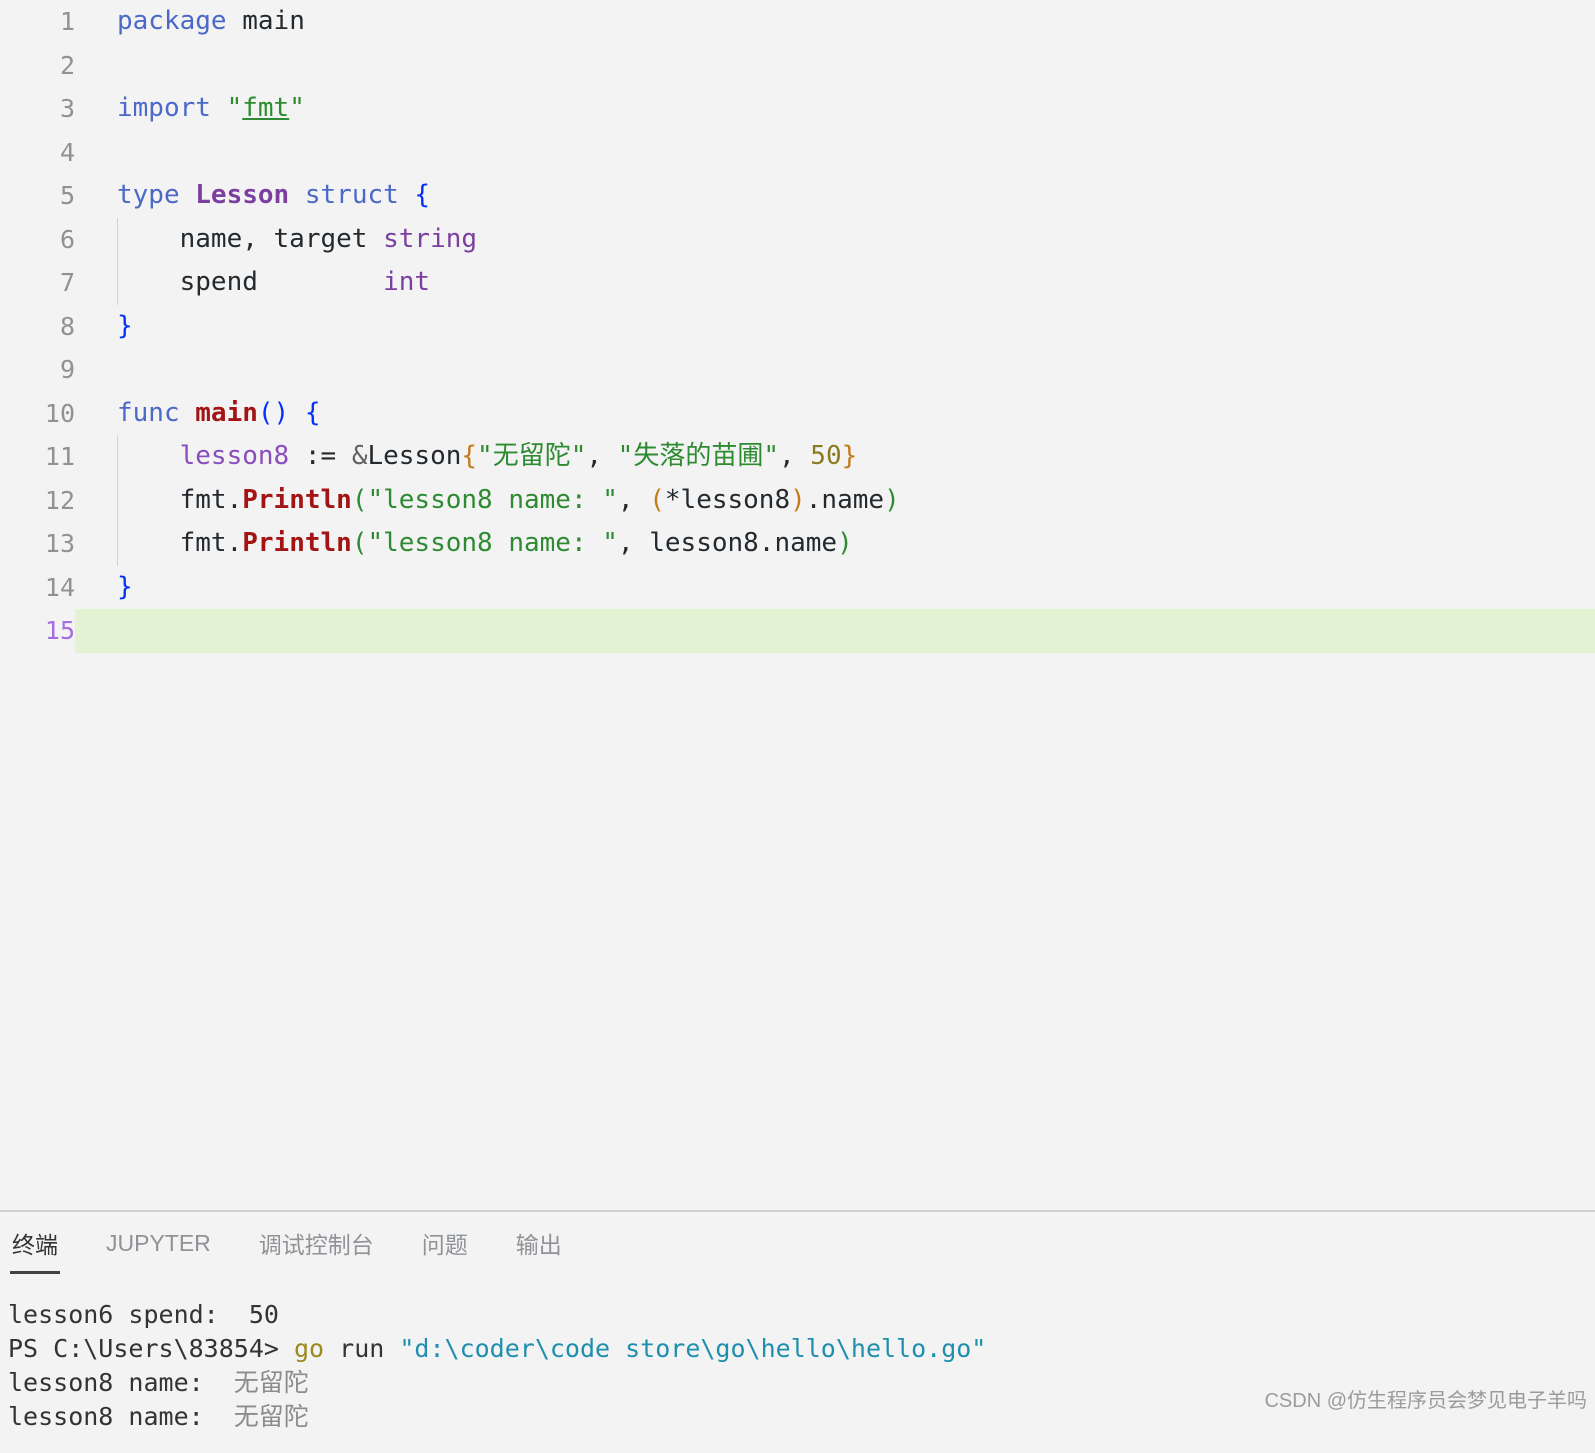  Describe the element at coordinates (309, 1348) in the screenshot. I see `terminal-command: go` at that location.